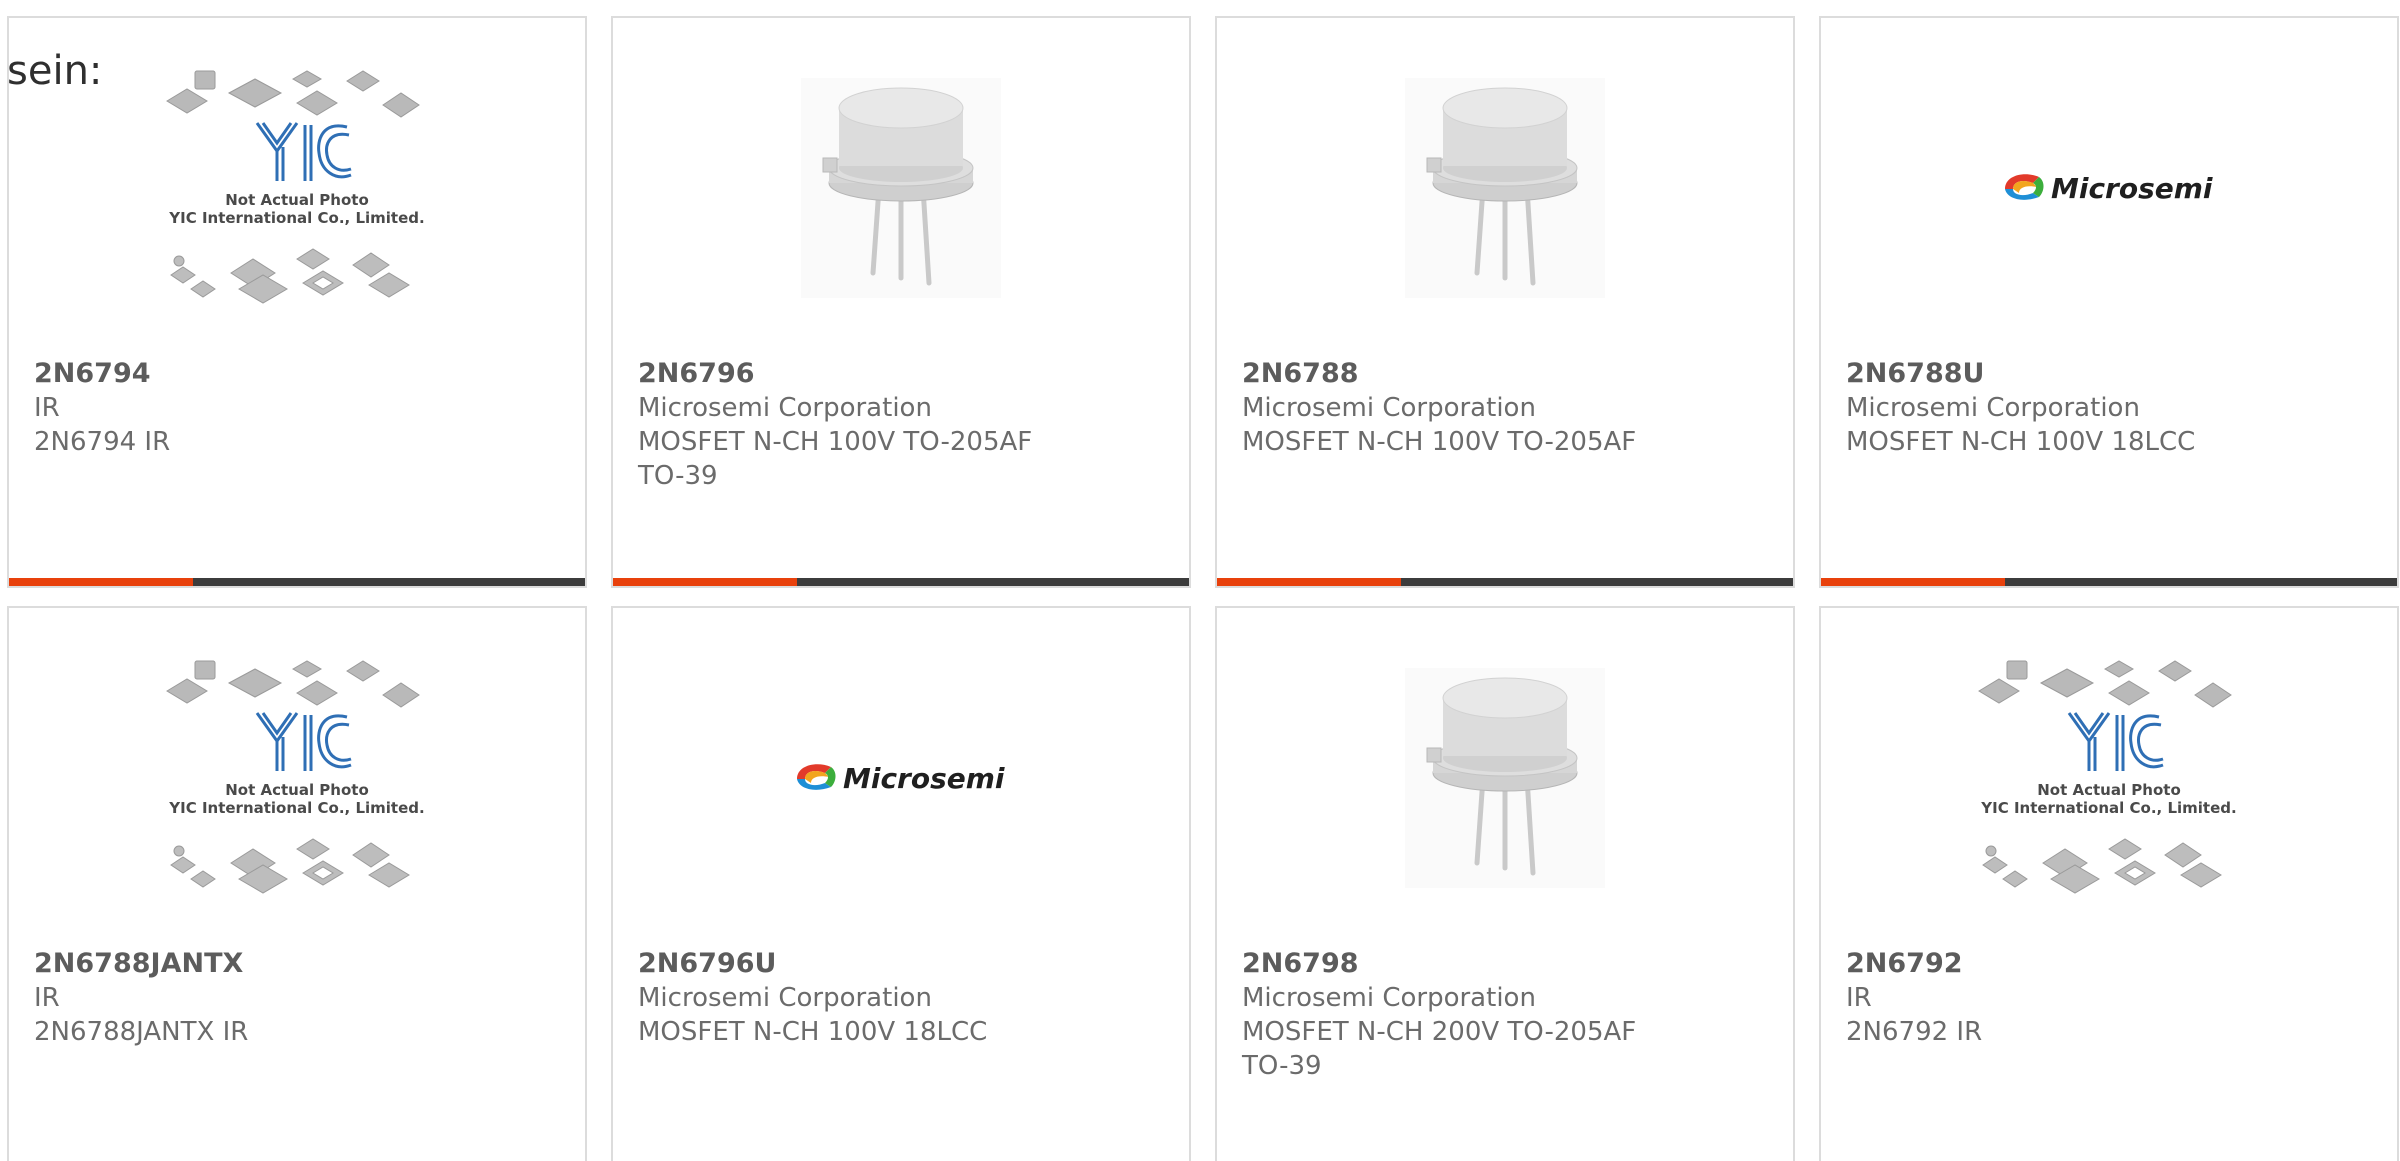 This screenshot has height=1161, width=2400. I want to click on product-info: 2N6794 IR 2N6794 IR, so click(297, 408).